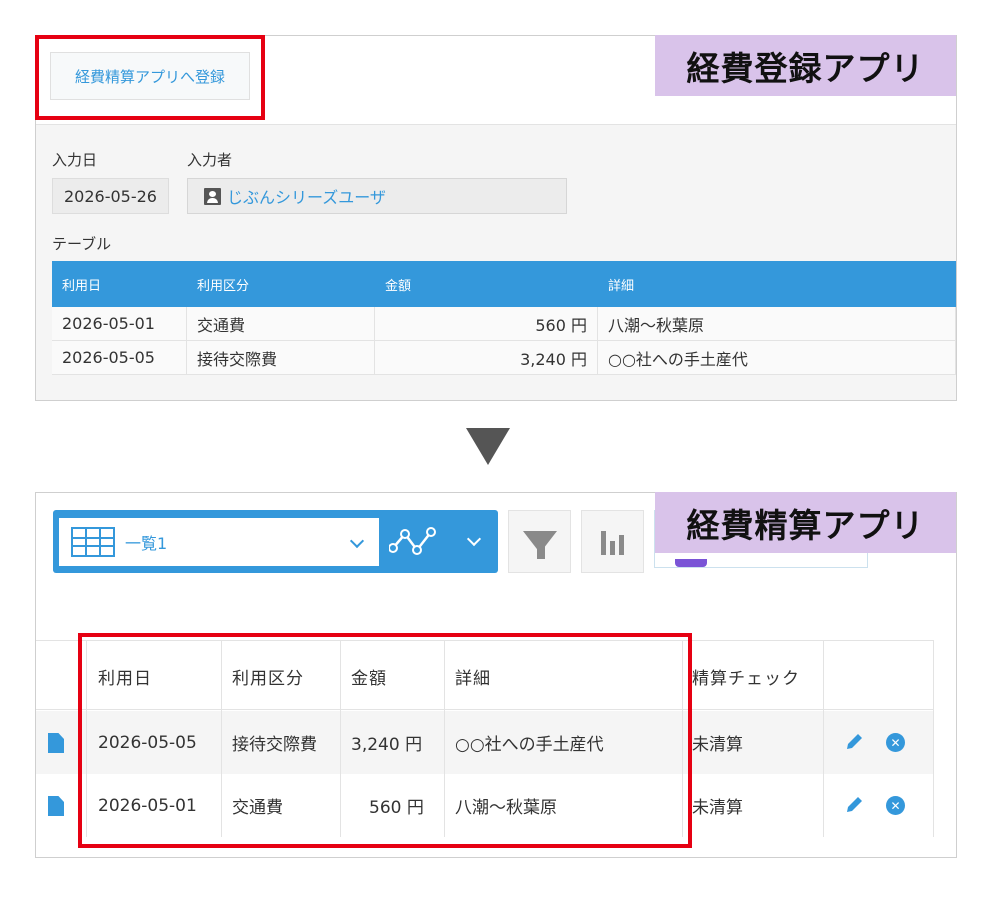  I want to click on chart-button, so click(612, 541).